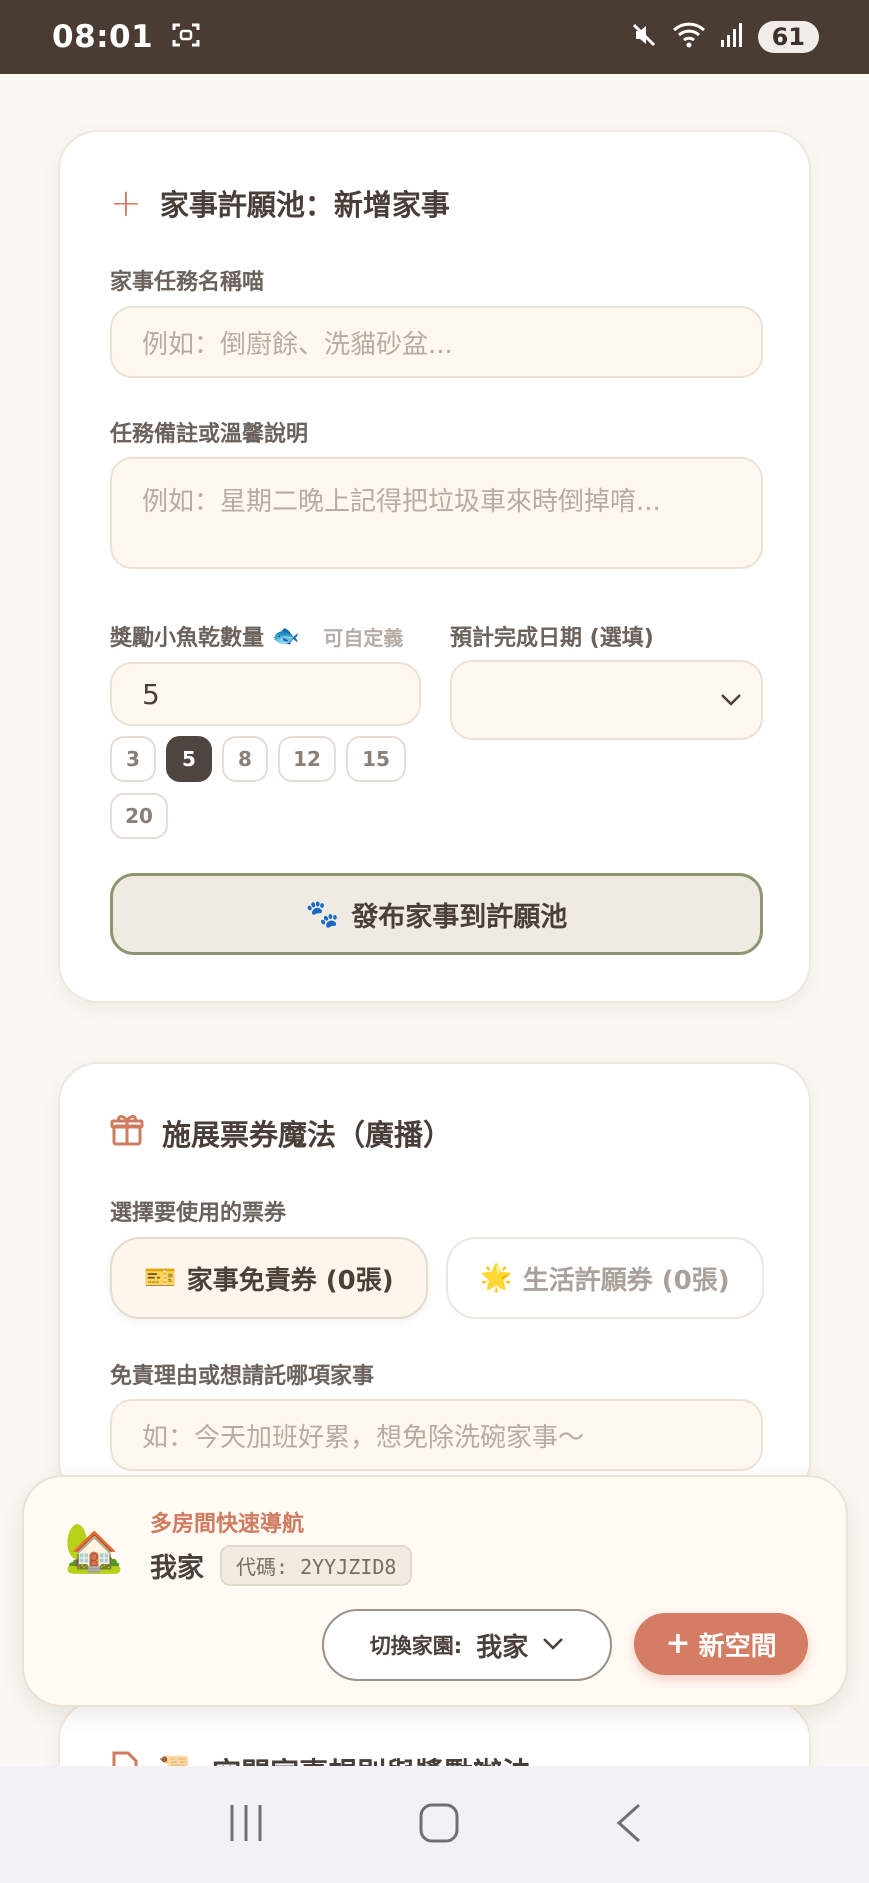 The width and height of the screenshot is (869, 1883). What do you see at coordinates (439, 1825) in the screenshot?
I see `home-icon` at bounding box center [439, 1825].